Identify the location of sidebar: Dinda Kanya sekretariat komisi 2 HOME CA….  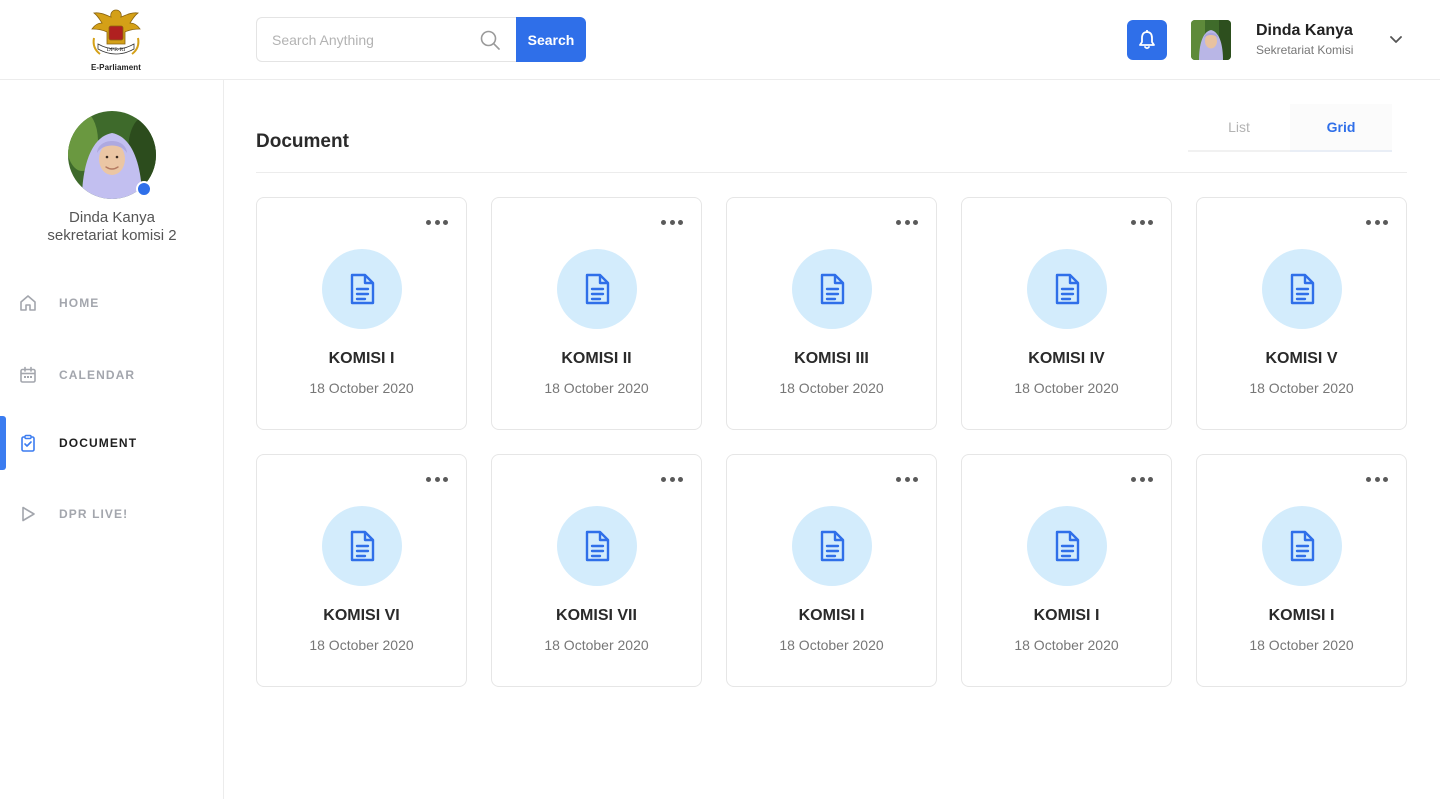
(112, 439).